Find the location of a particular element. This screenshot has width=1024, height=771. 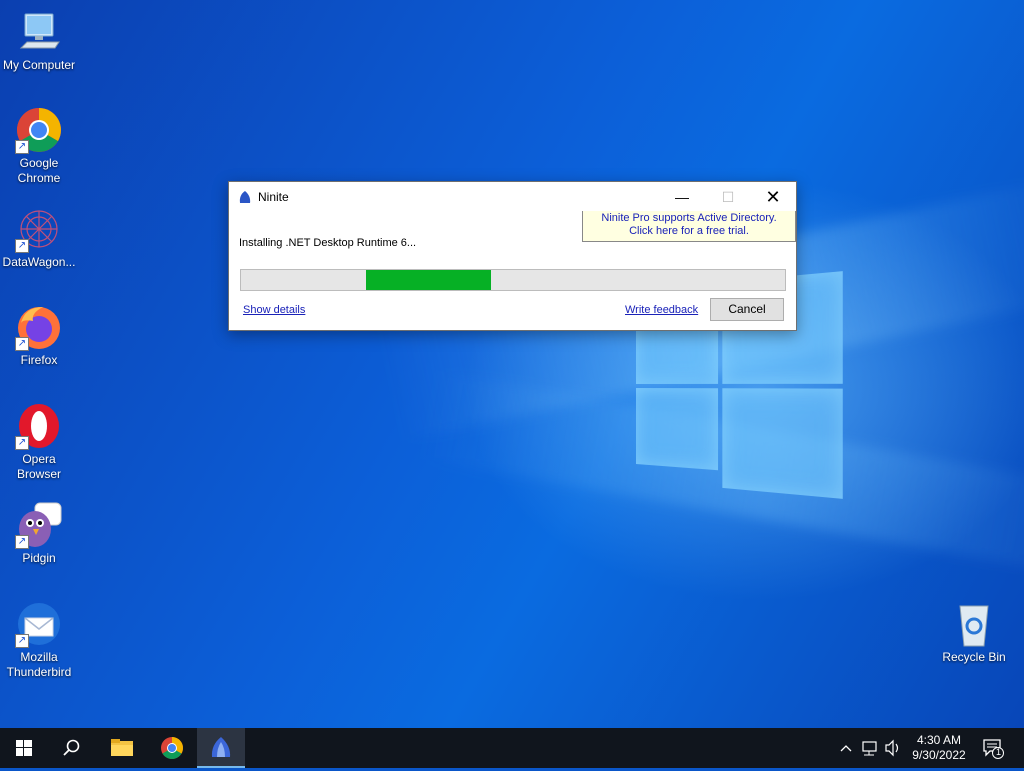

taskbar: 4:30 AM 9/30/2022 1 is located at coordinates (512, 748).